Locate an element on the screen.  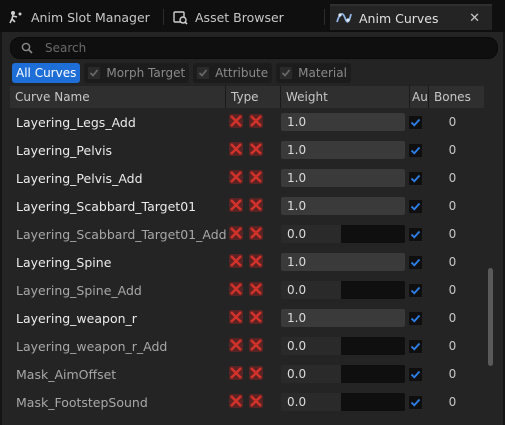
table-row: Layering_weapon_r 1.0 0 is located at coordinates (247, 318).